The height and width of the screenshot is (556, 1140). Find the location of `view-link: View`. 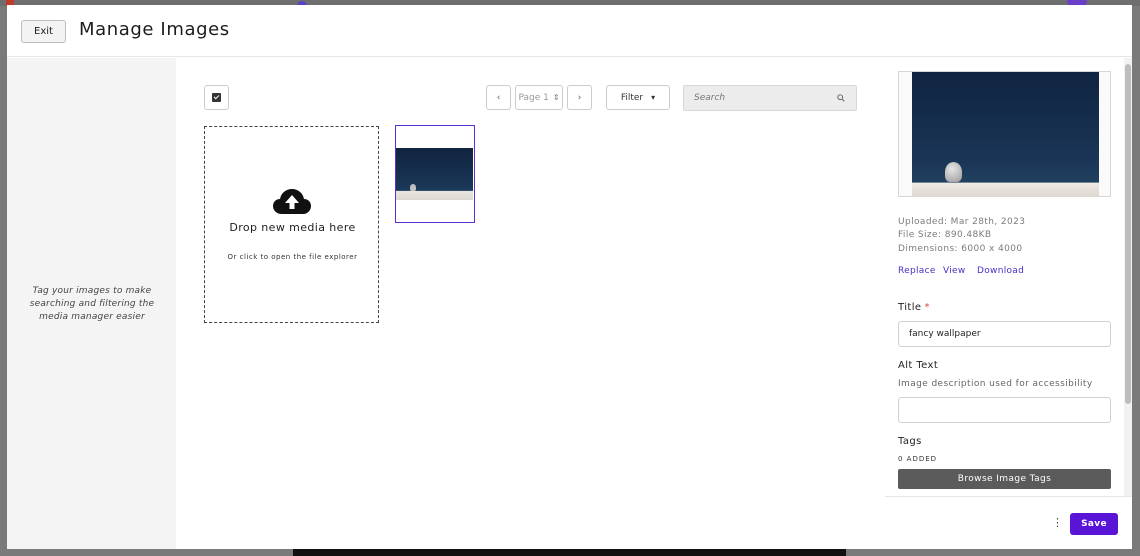

view-link: View is located at coordinates (954, 271).